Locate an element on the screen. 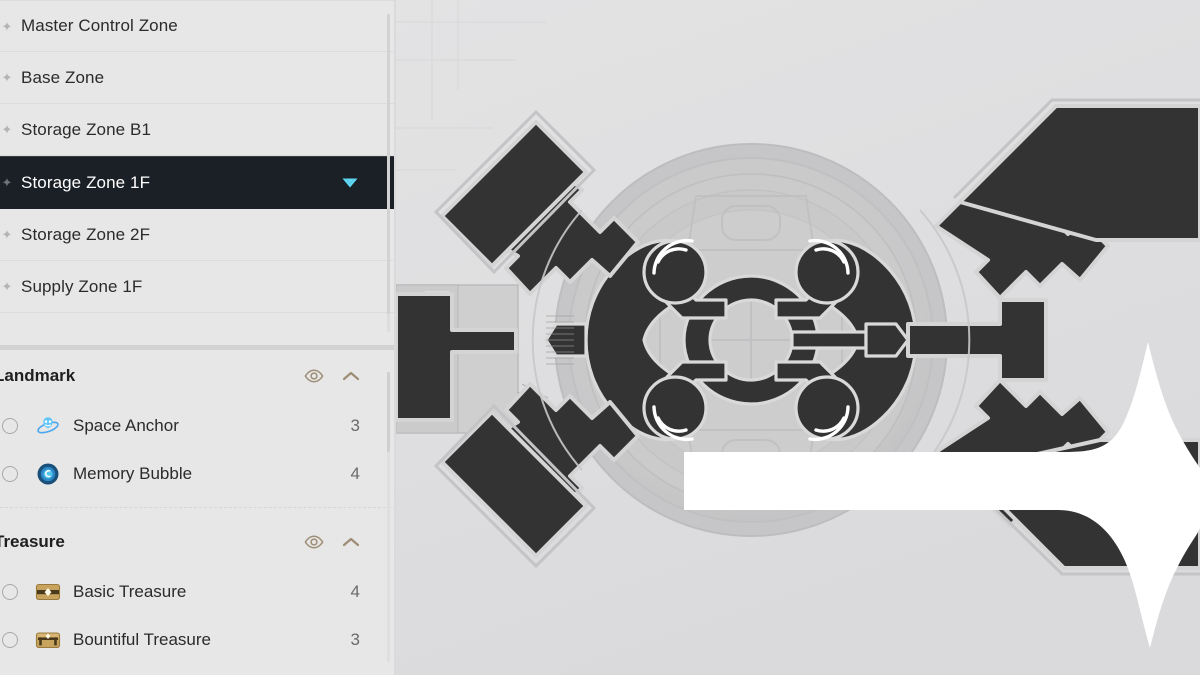  item-label: Space Anchor is located at coordinates (126, 425).